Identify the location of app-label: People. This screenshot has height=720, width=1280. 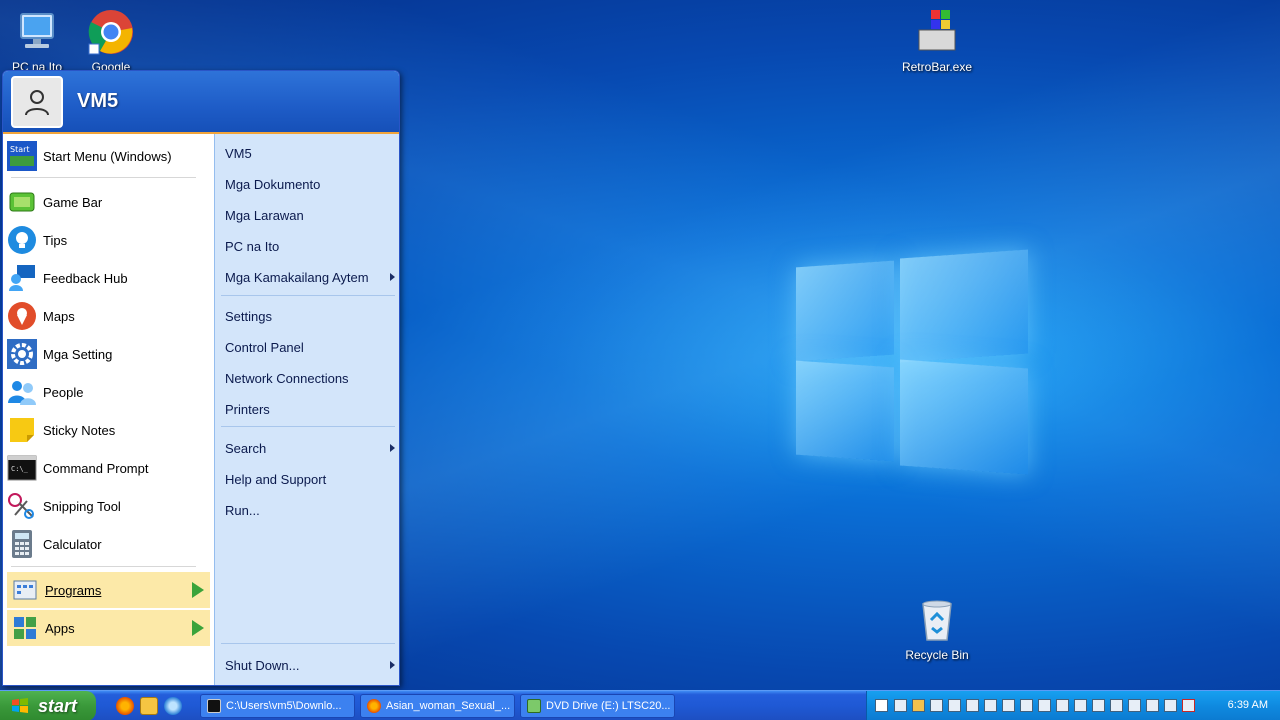
(63, 392).